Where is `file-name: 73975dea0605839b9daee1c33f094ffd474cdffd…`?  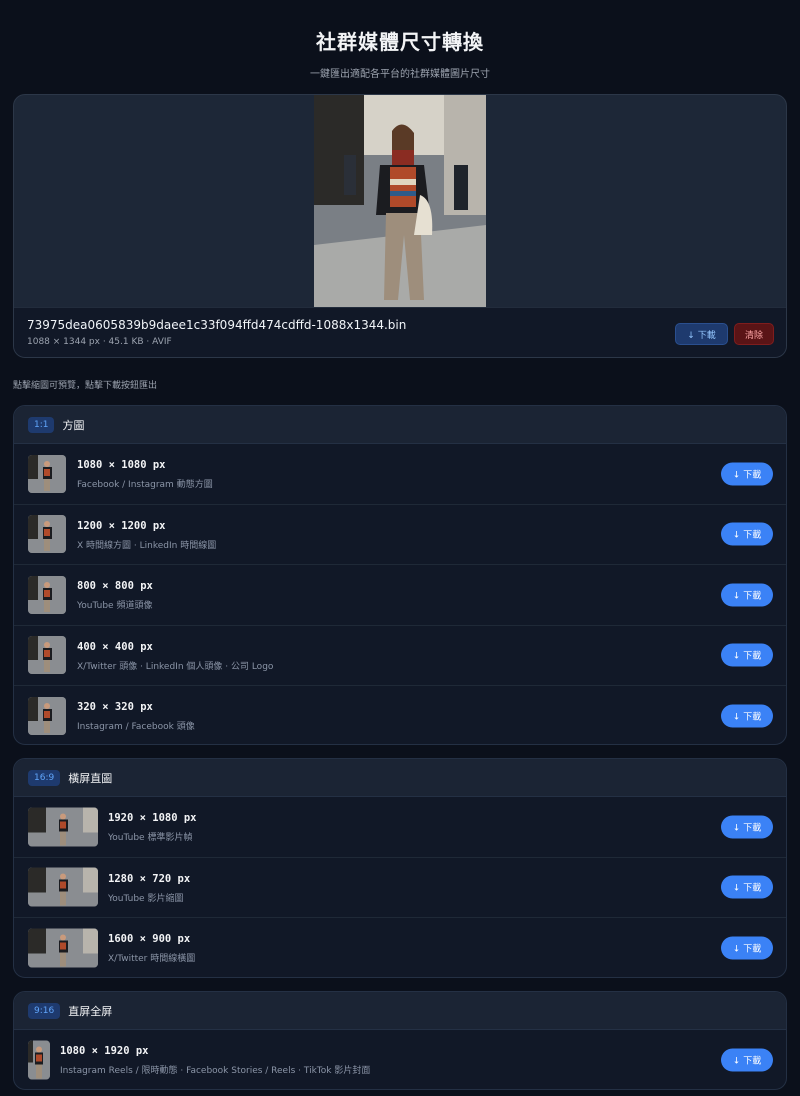 file-name: 73975dea0605839b9daee1c33f094ffd474cdffd… is located at coordinates (217, 325).